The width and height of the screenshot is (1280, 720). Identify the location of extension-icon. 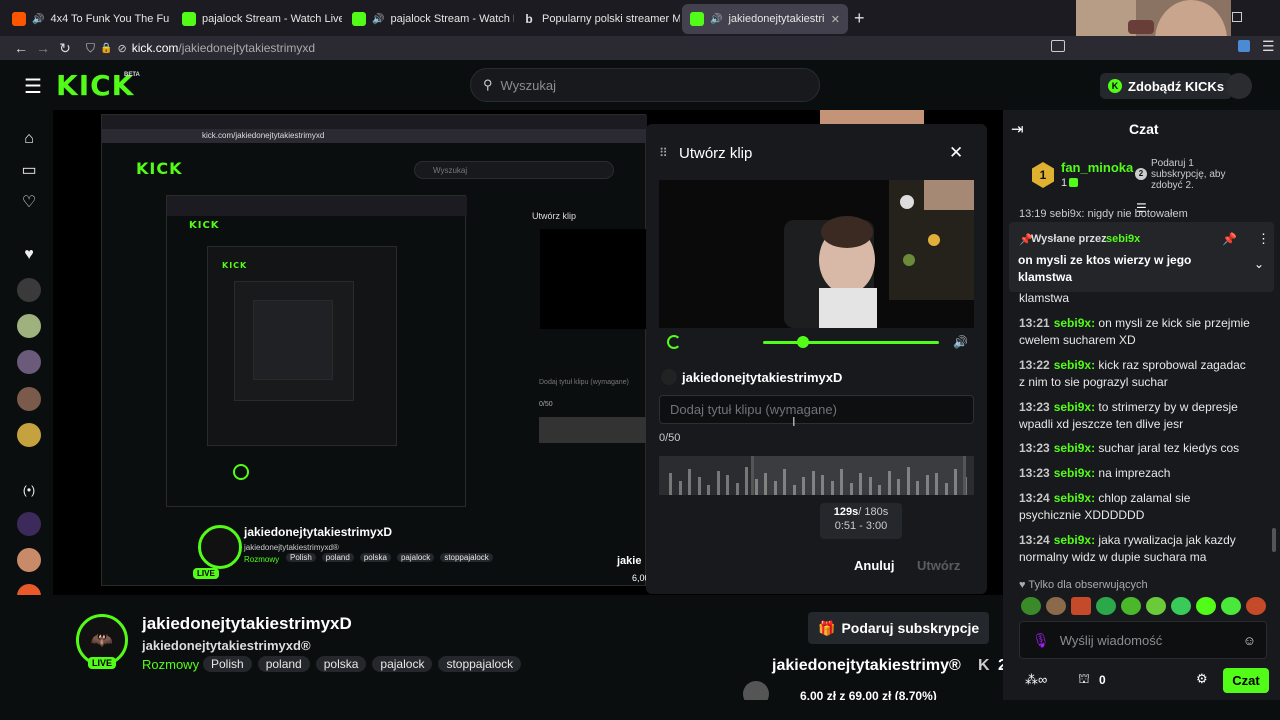
(1244, 46).